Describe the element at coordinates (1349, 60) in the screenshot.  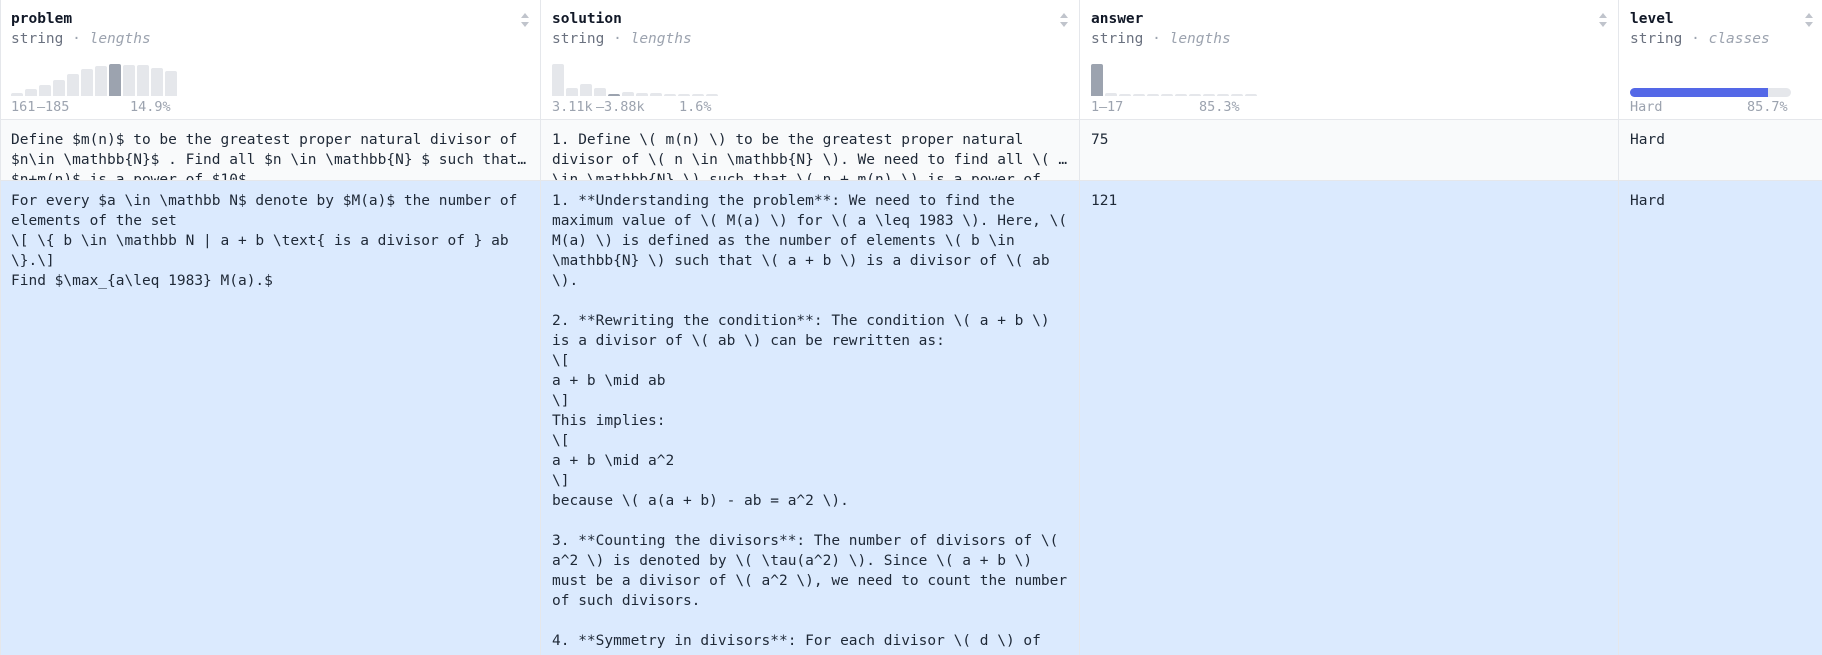
I see `column-header-answer: answer string · lengths 1 – 17 85.3%` at that location.